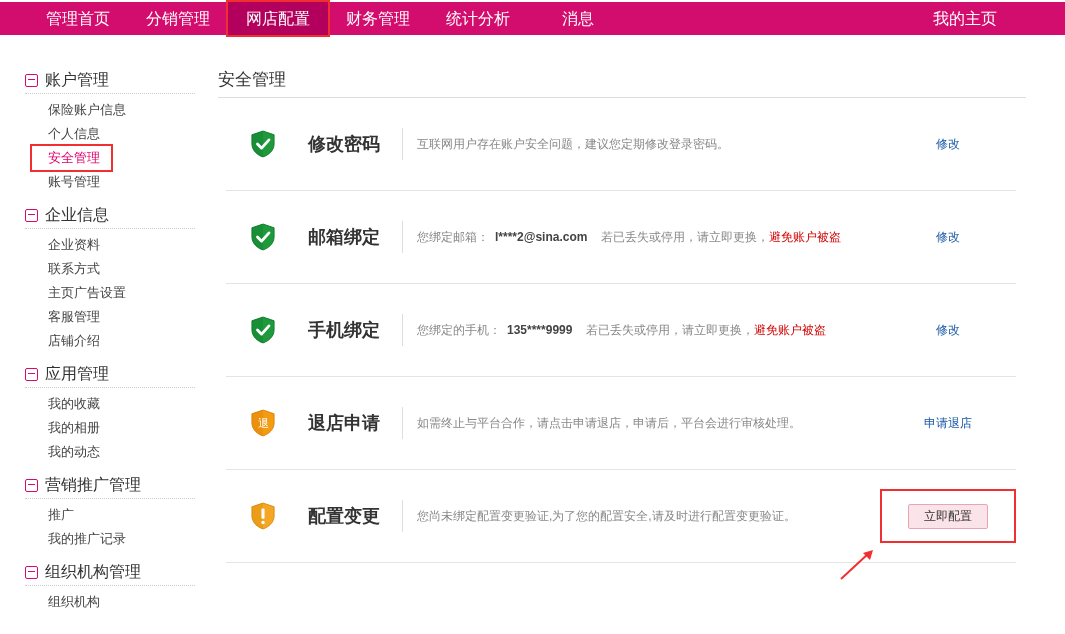 This screenshot has width=1065, height=634. Describe the element at coordinates (609, 423) in the screenshot. I see `description-text: 如需终止与平台合作，请点击申请退店，申请后，平台会进行审核处理。` at that location.